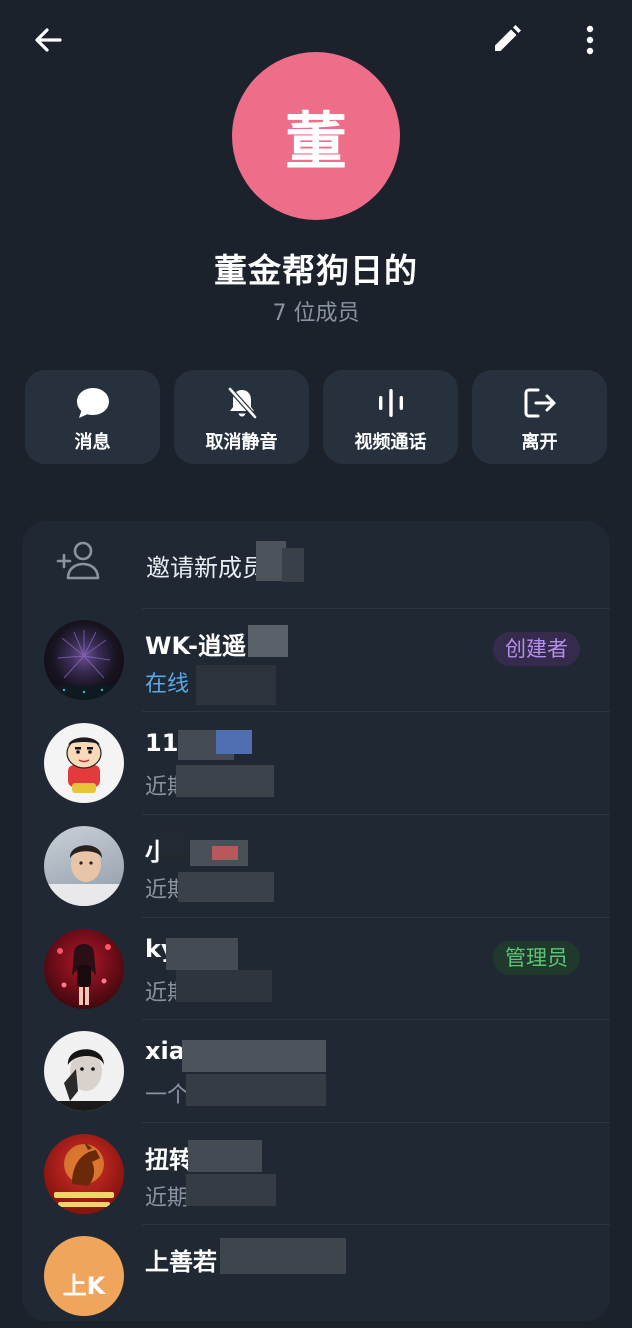  I want to click on arrow-left-icon, so click(48, 40).